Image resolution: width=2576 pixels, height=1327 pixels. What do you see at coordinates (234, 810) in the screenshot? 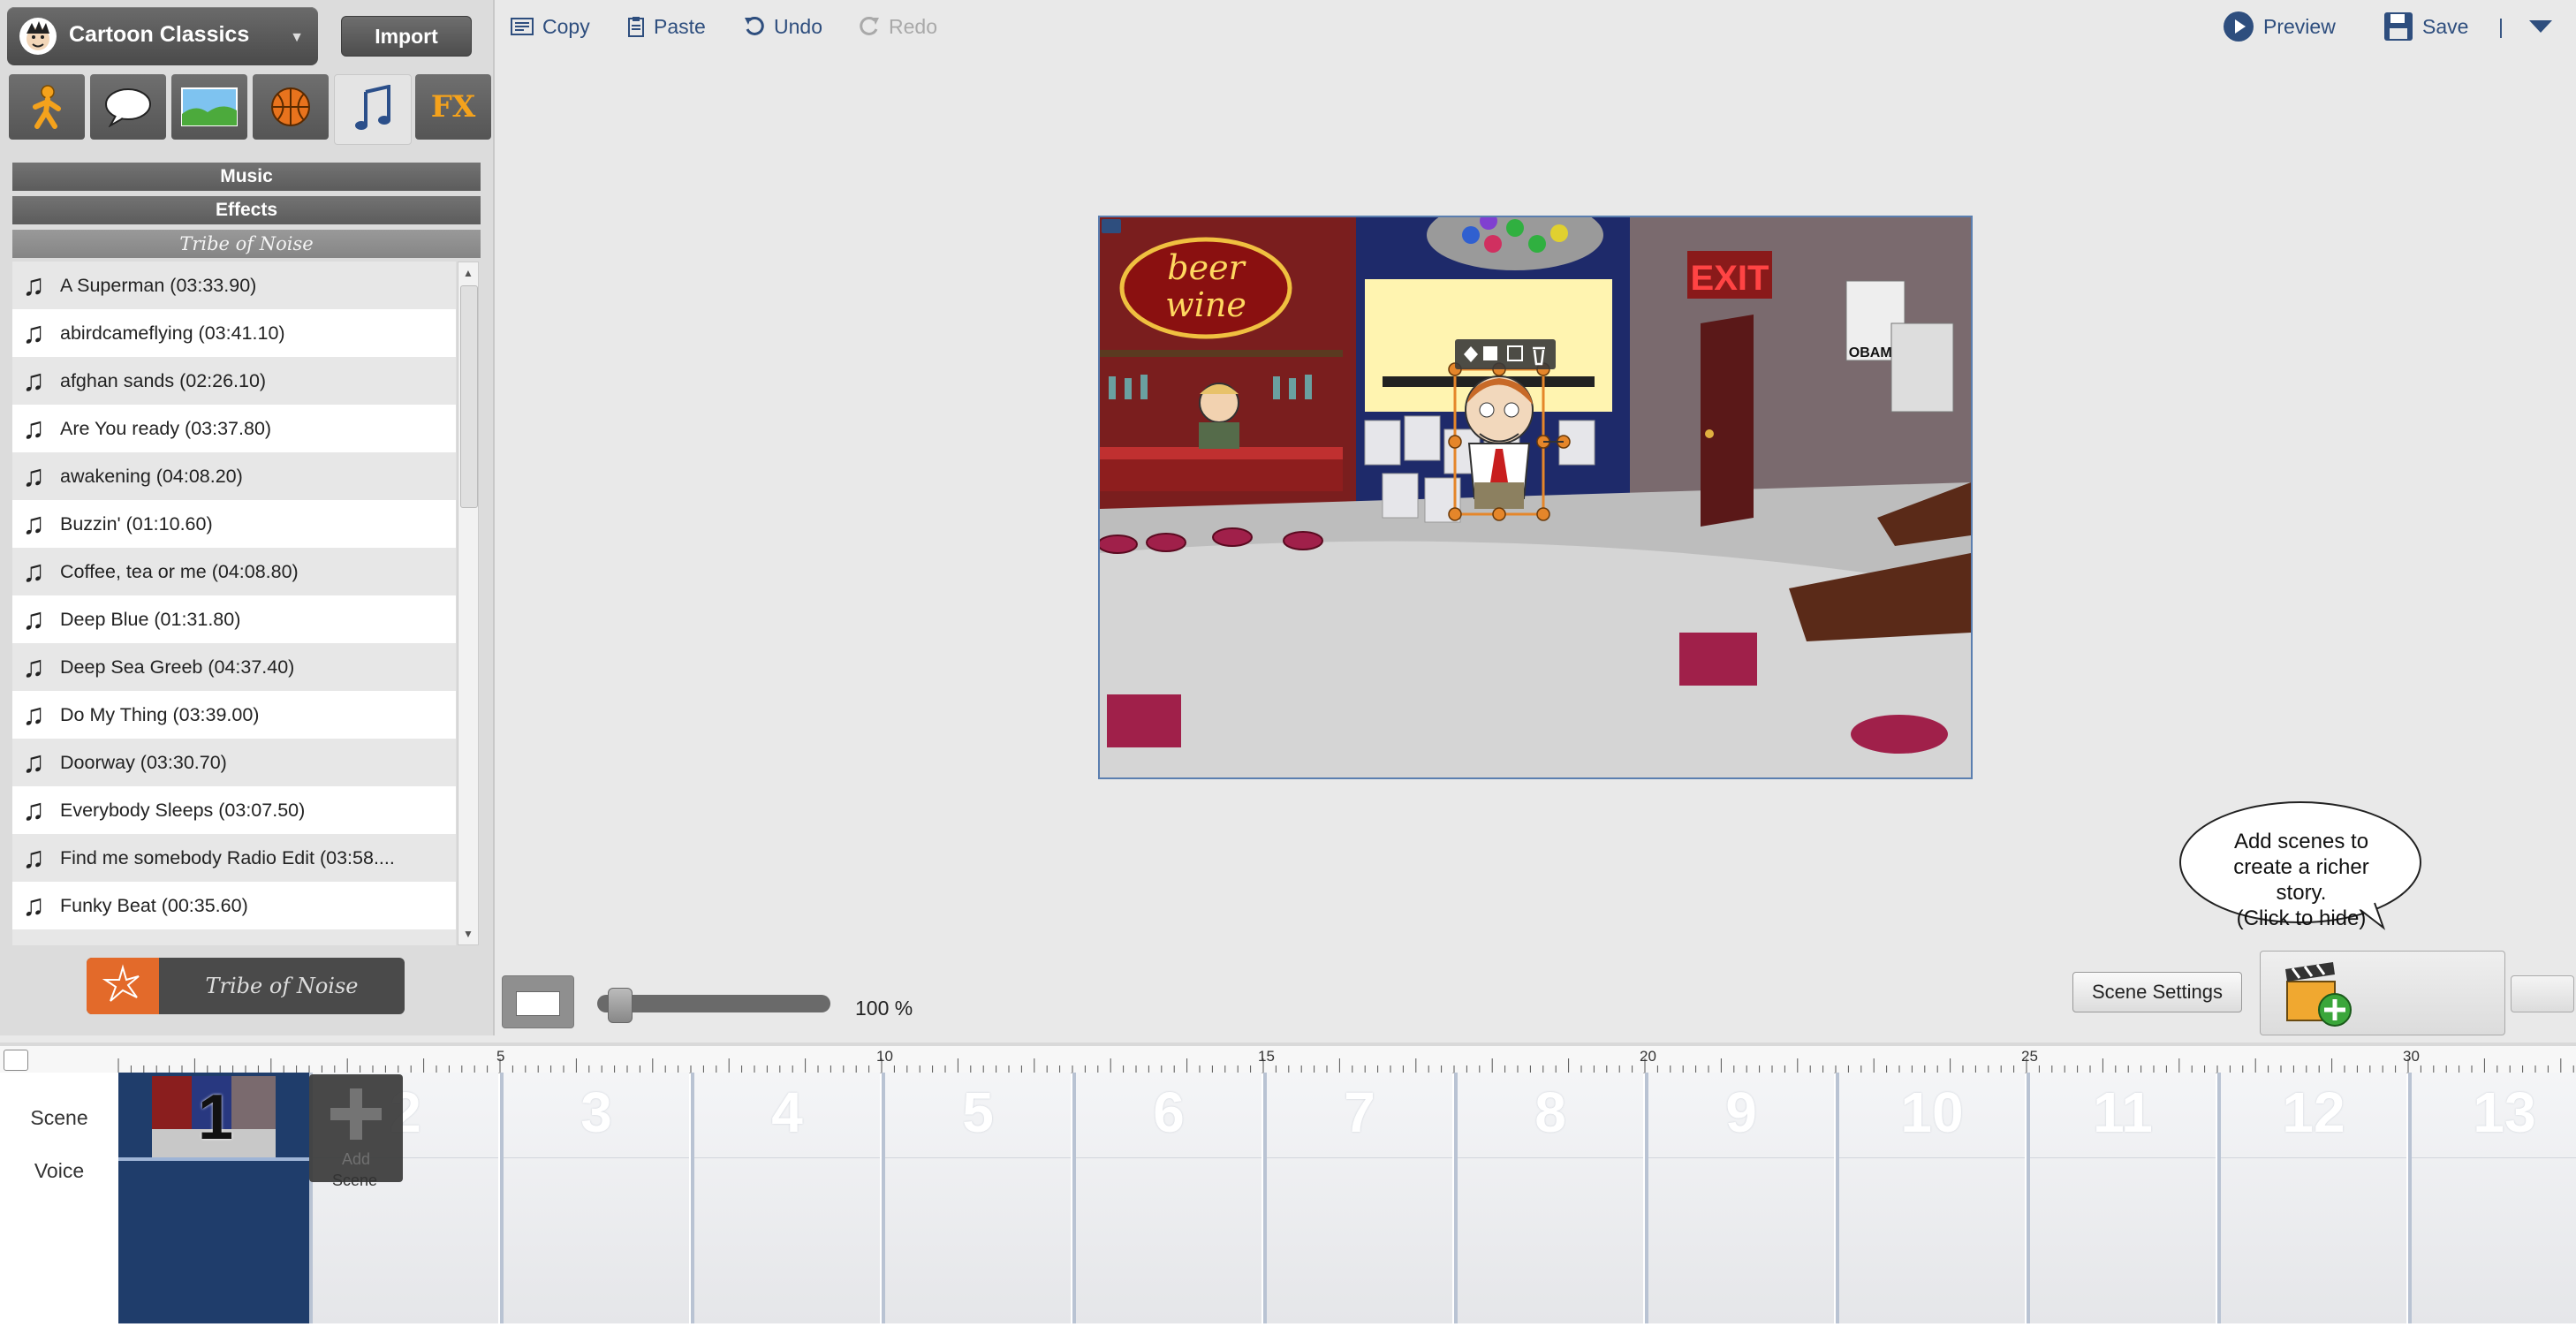
I see `track-item: ♫ Everybody Sleeps (03:07.50)` at bounding box center [234, 810].